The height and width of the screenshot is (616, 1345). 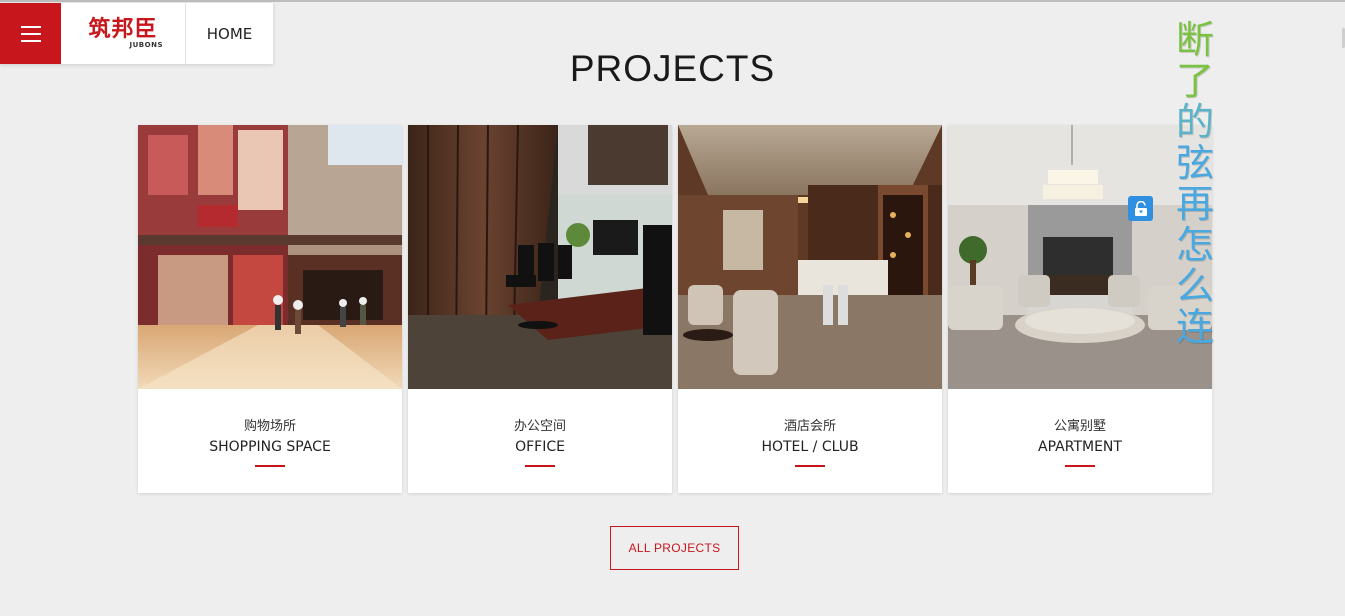 I want to click on all-projects-button: ALL PROJECTS, so click(x=674, y=548).